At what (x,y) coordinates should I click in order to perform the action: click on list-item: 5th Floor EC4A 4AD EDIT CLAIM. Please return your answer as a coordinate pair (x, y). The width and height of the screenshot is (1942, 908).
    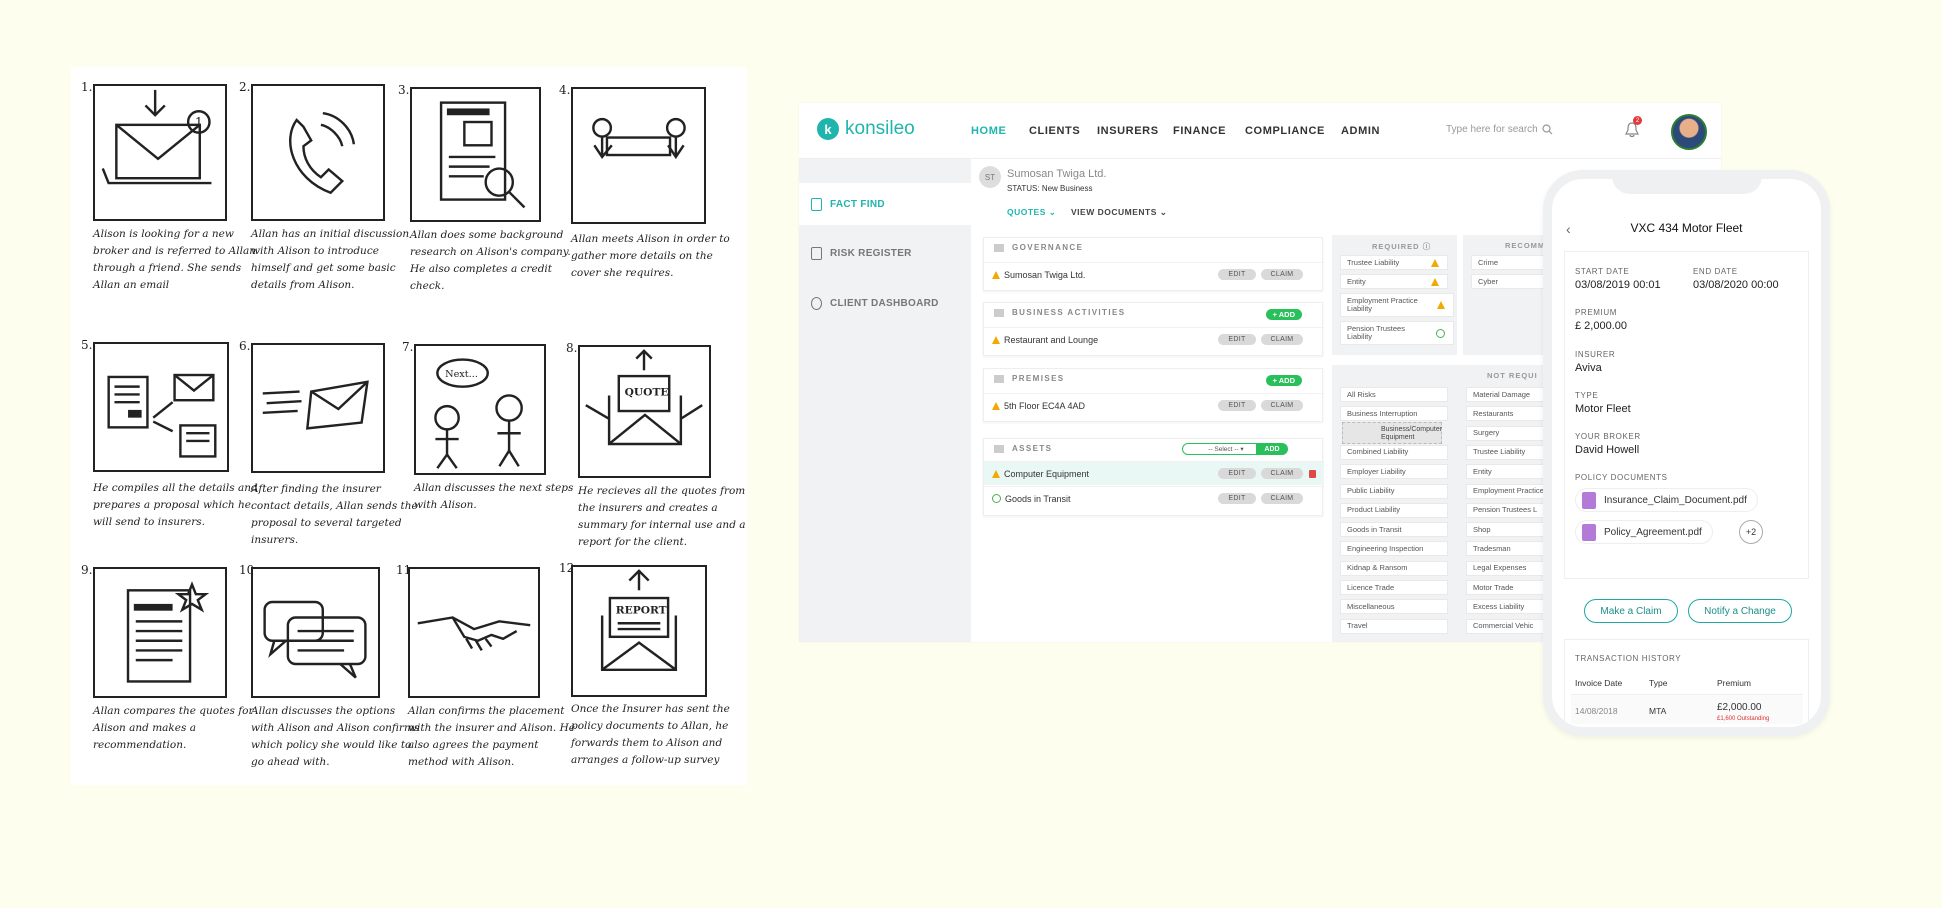
    Looking at the image, I should click on (1154, 405).